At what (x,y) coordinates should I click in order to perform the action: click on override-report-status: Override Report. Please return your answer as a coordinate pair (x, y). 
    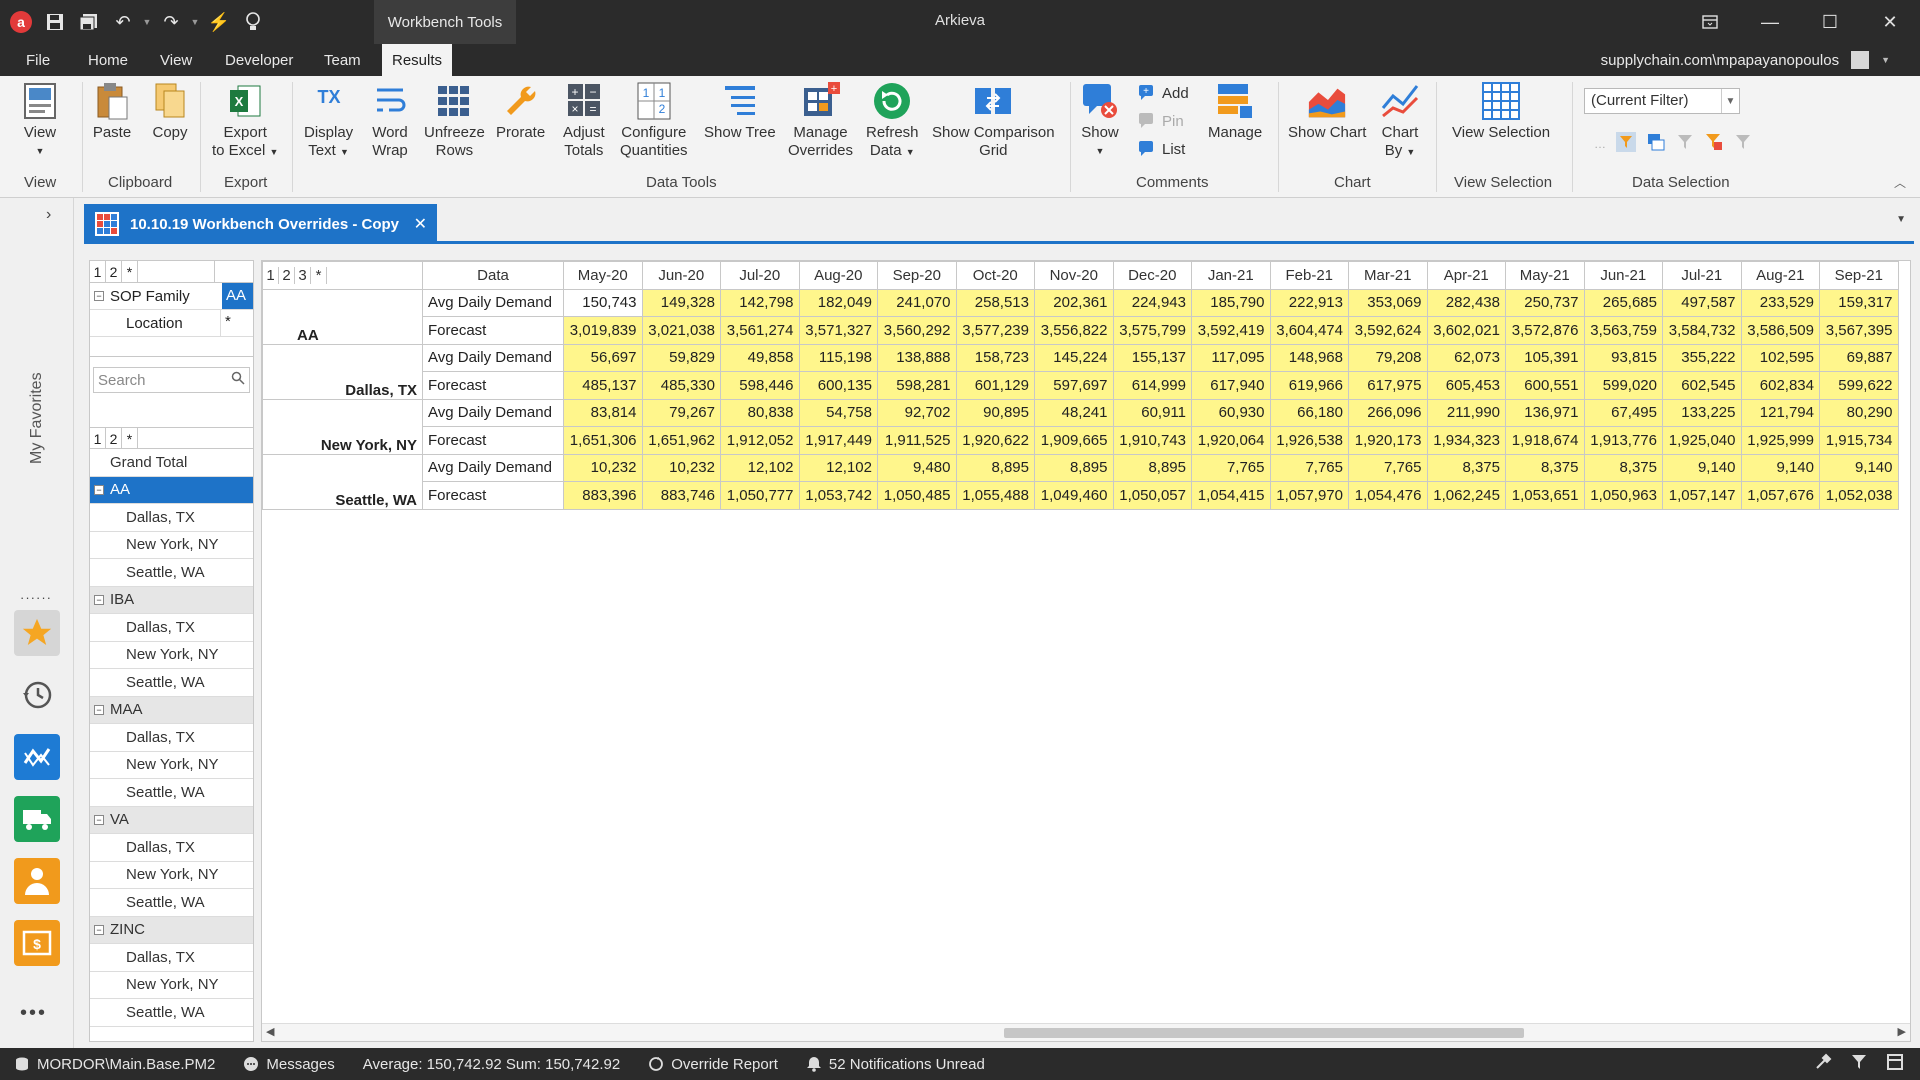
    Looking at the image, I should click on (713, 1064).